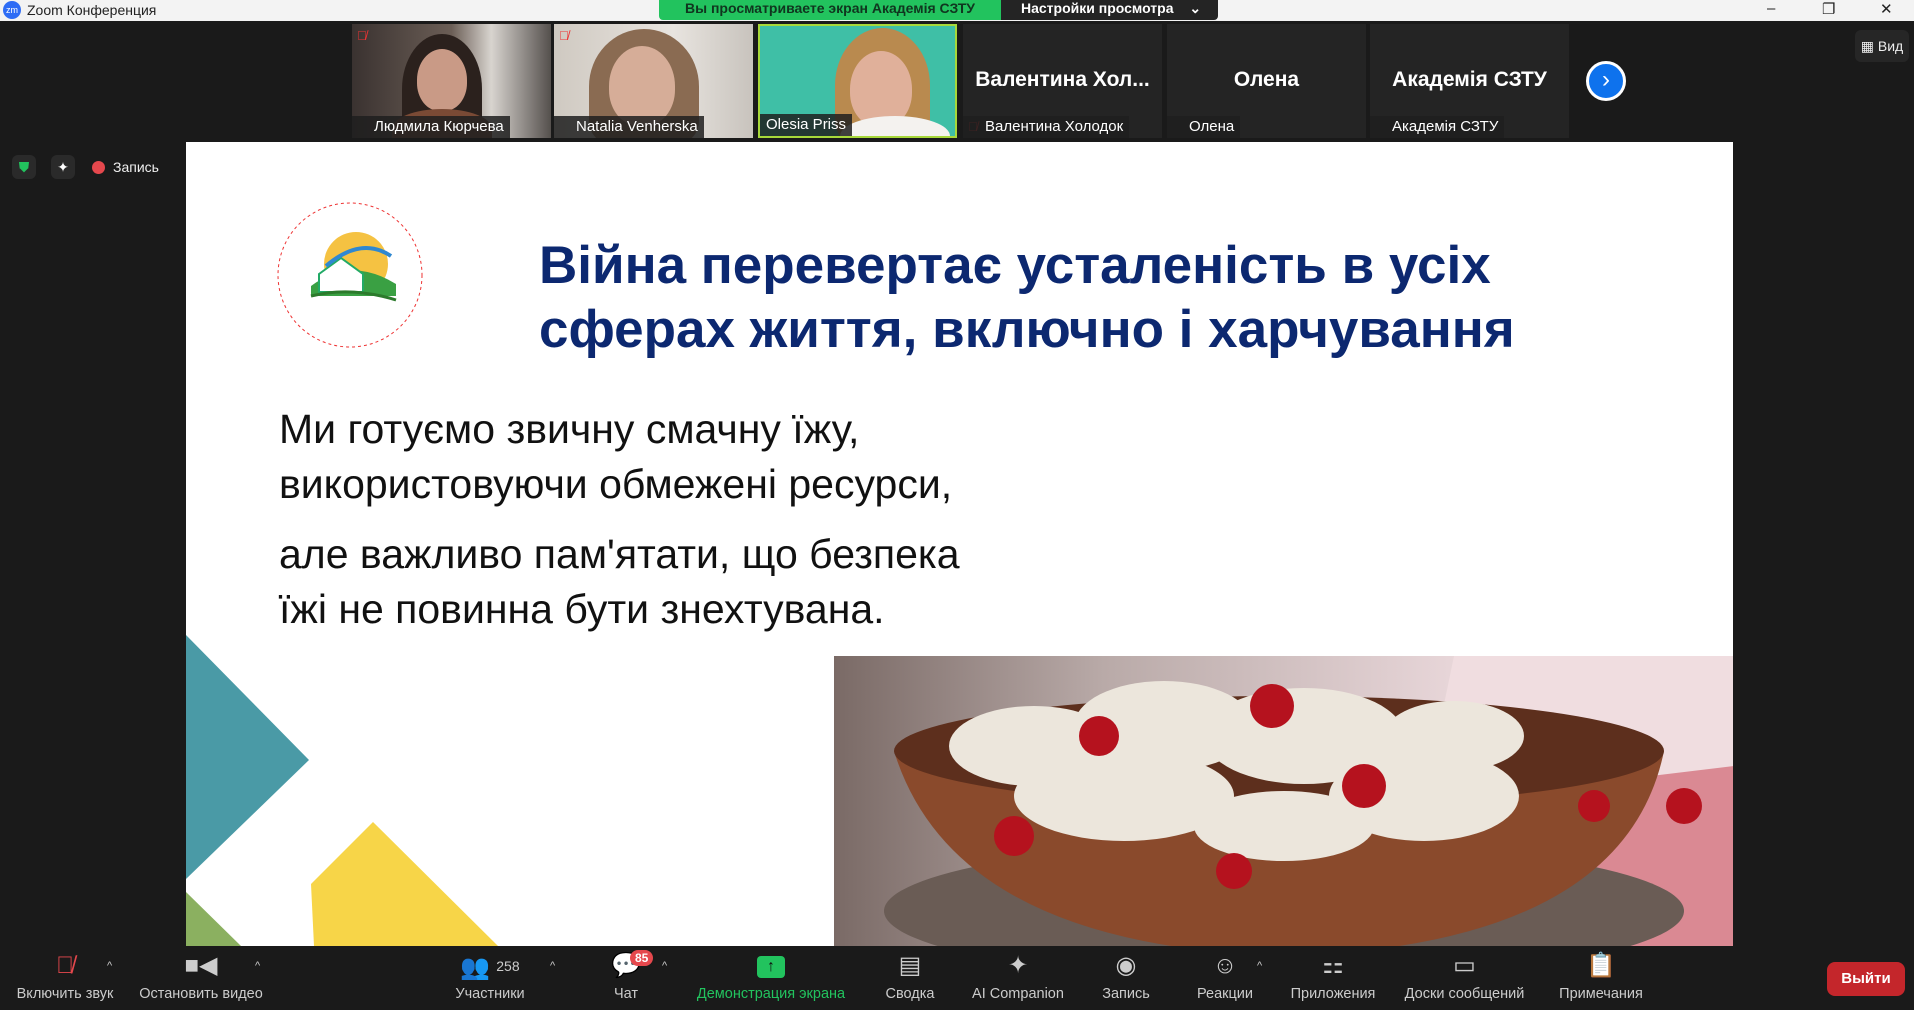 Image resolution: width=1914 pixels, height=1010 pixels. Describe the element at coordinates (771, 994) in the screenshot. I see `share-label: Демонстрация экрана` at that location.